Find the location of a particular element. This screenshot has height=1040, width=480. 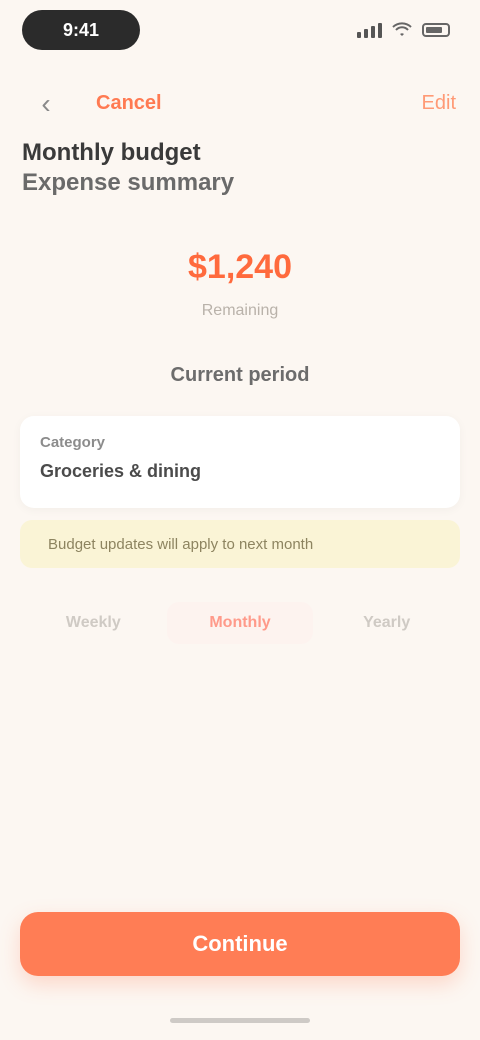

page-subtitle: Expense summary is located at coordinates (128, 182).